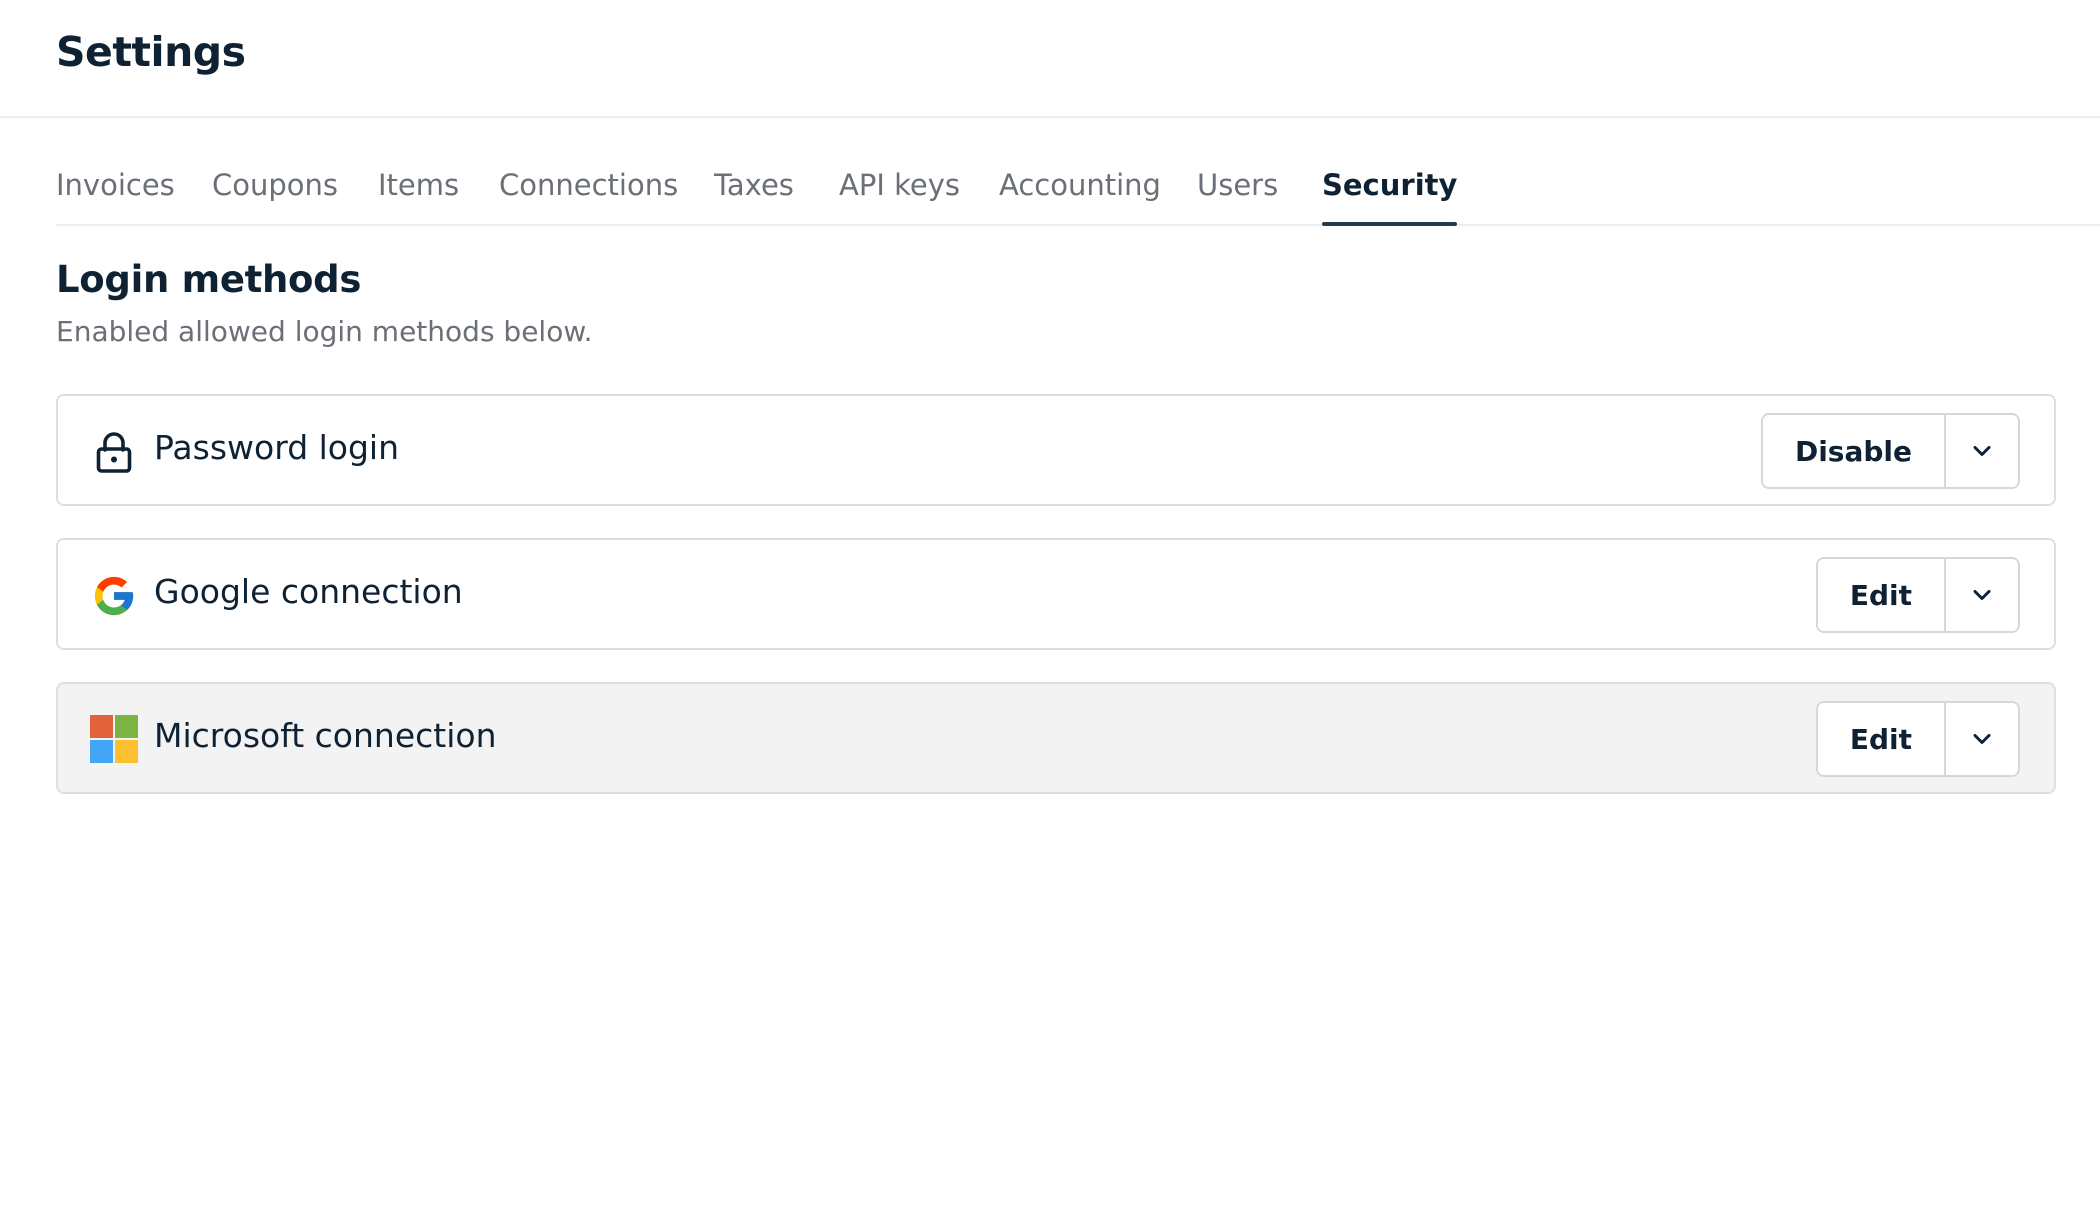  What do you see at coordinates (1056, 594) in the screenshot?
I see `login-method-google: Google connection Edit` at bounding box center [1056, 594].